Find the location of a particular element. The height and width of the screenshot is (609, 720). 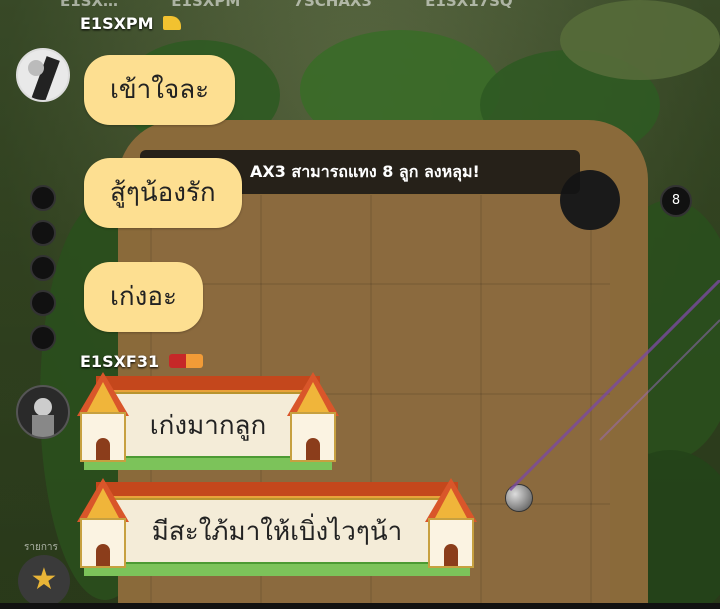

temple-chat-message: มีสะใภ้มาให้เบิ่งไวๆน้า is located at coordinates (277, 527).